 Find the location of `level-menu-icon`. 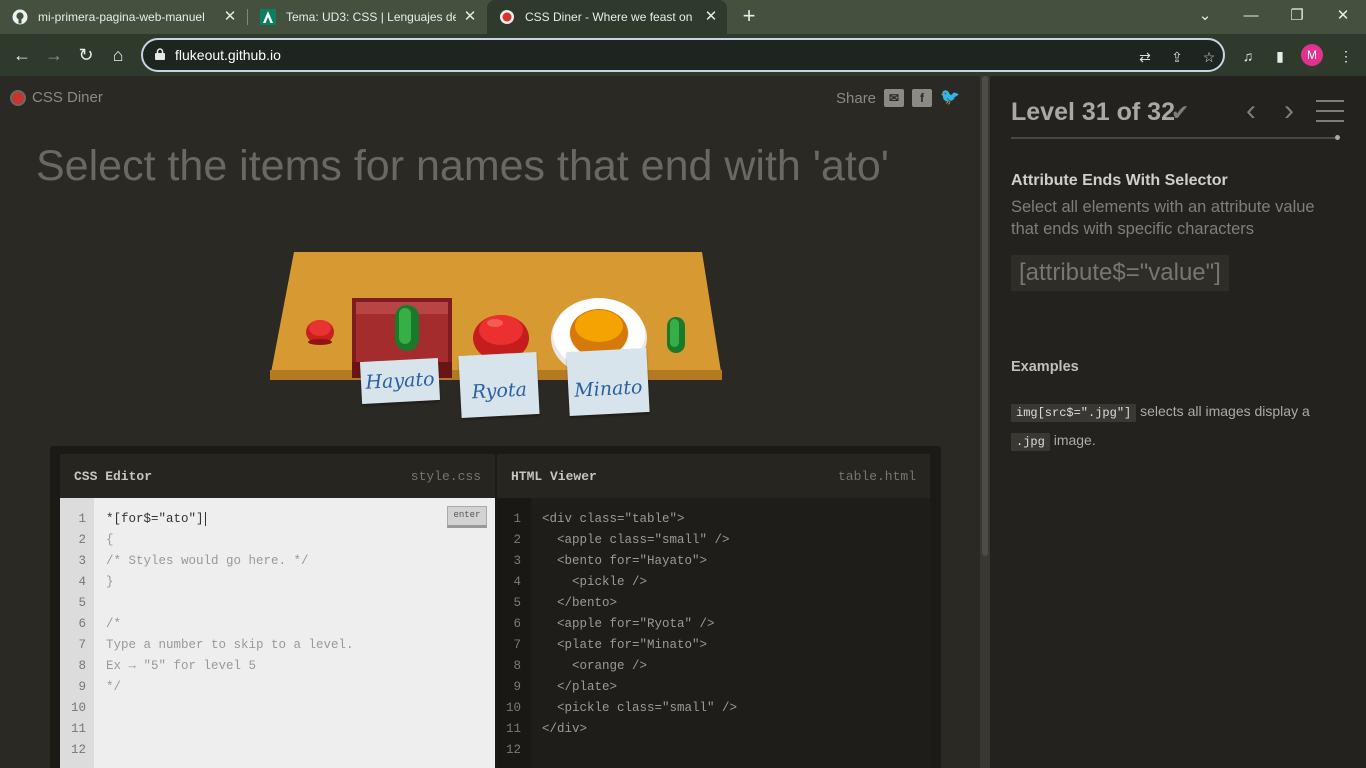

level-menu-icon is located at coordinates (1330, 111).